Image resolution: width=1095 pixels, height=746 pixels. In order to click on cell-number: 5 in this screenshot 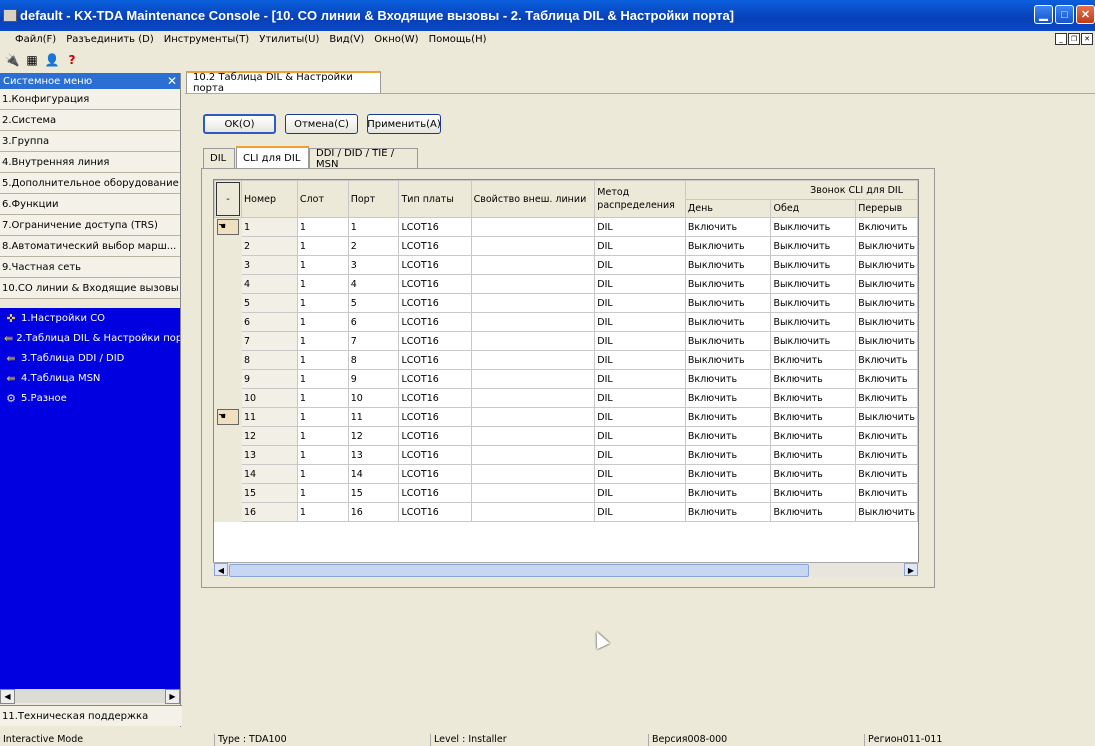, I will do `click(269, 303)`.